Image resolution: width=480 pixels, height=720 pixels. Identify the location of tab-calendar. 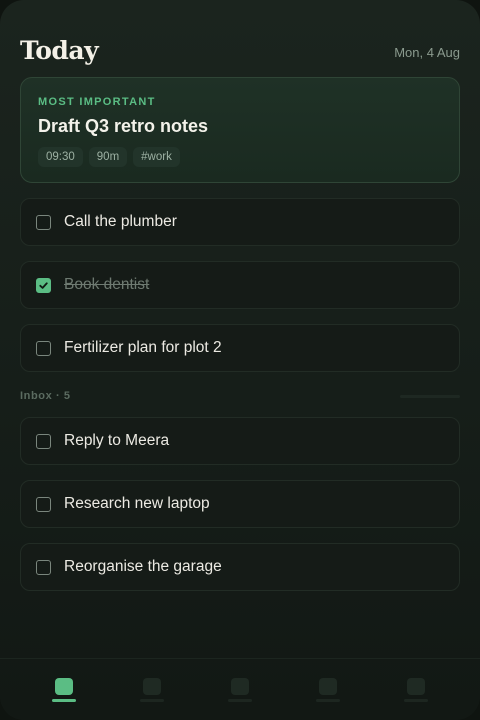
(240, 690).